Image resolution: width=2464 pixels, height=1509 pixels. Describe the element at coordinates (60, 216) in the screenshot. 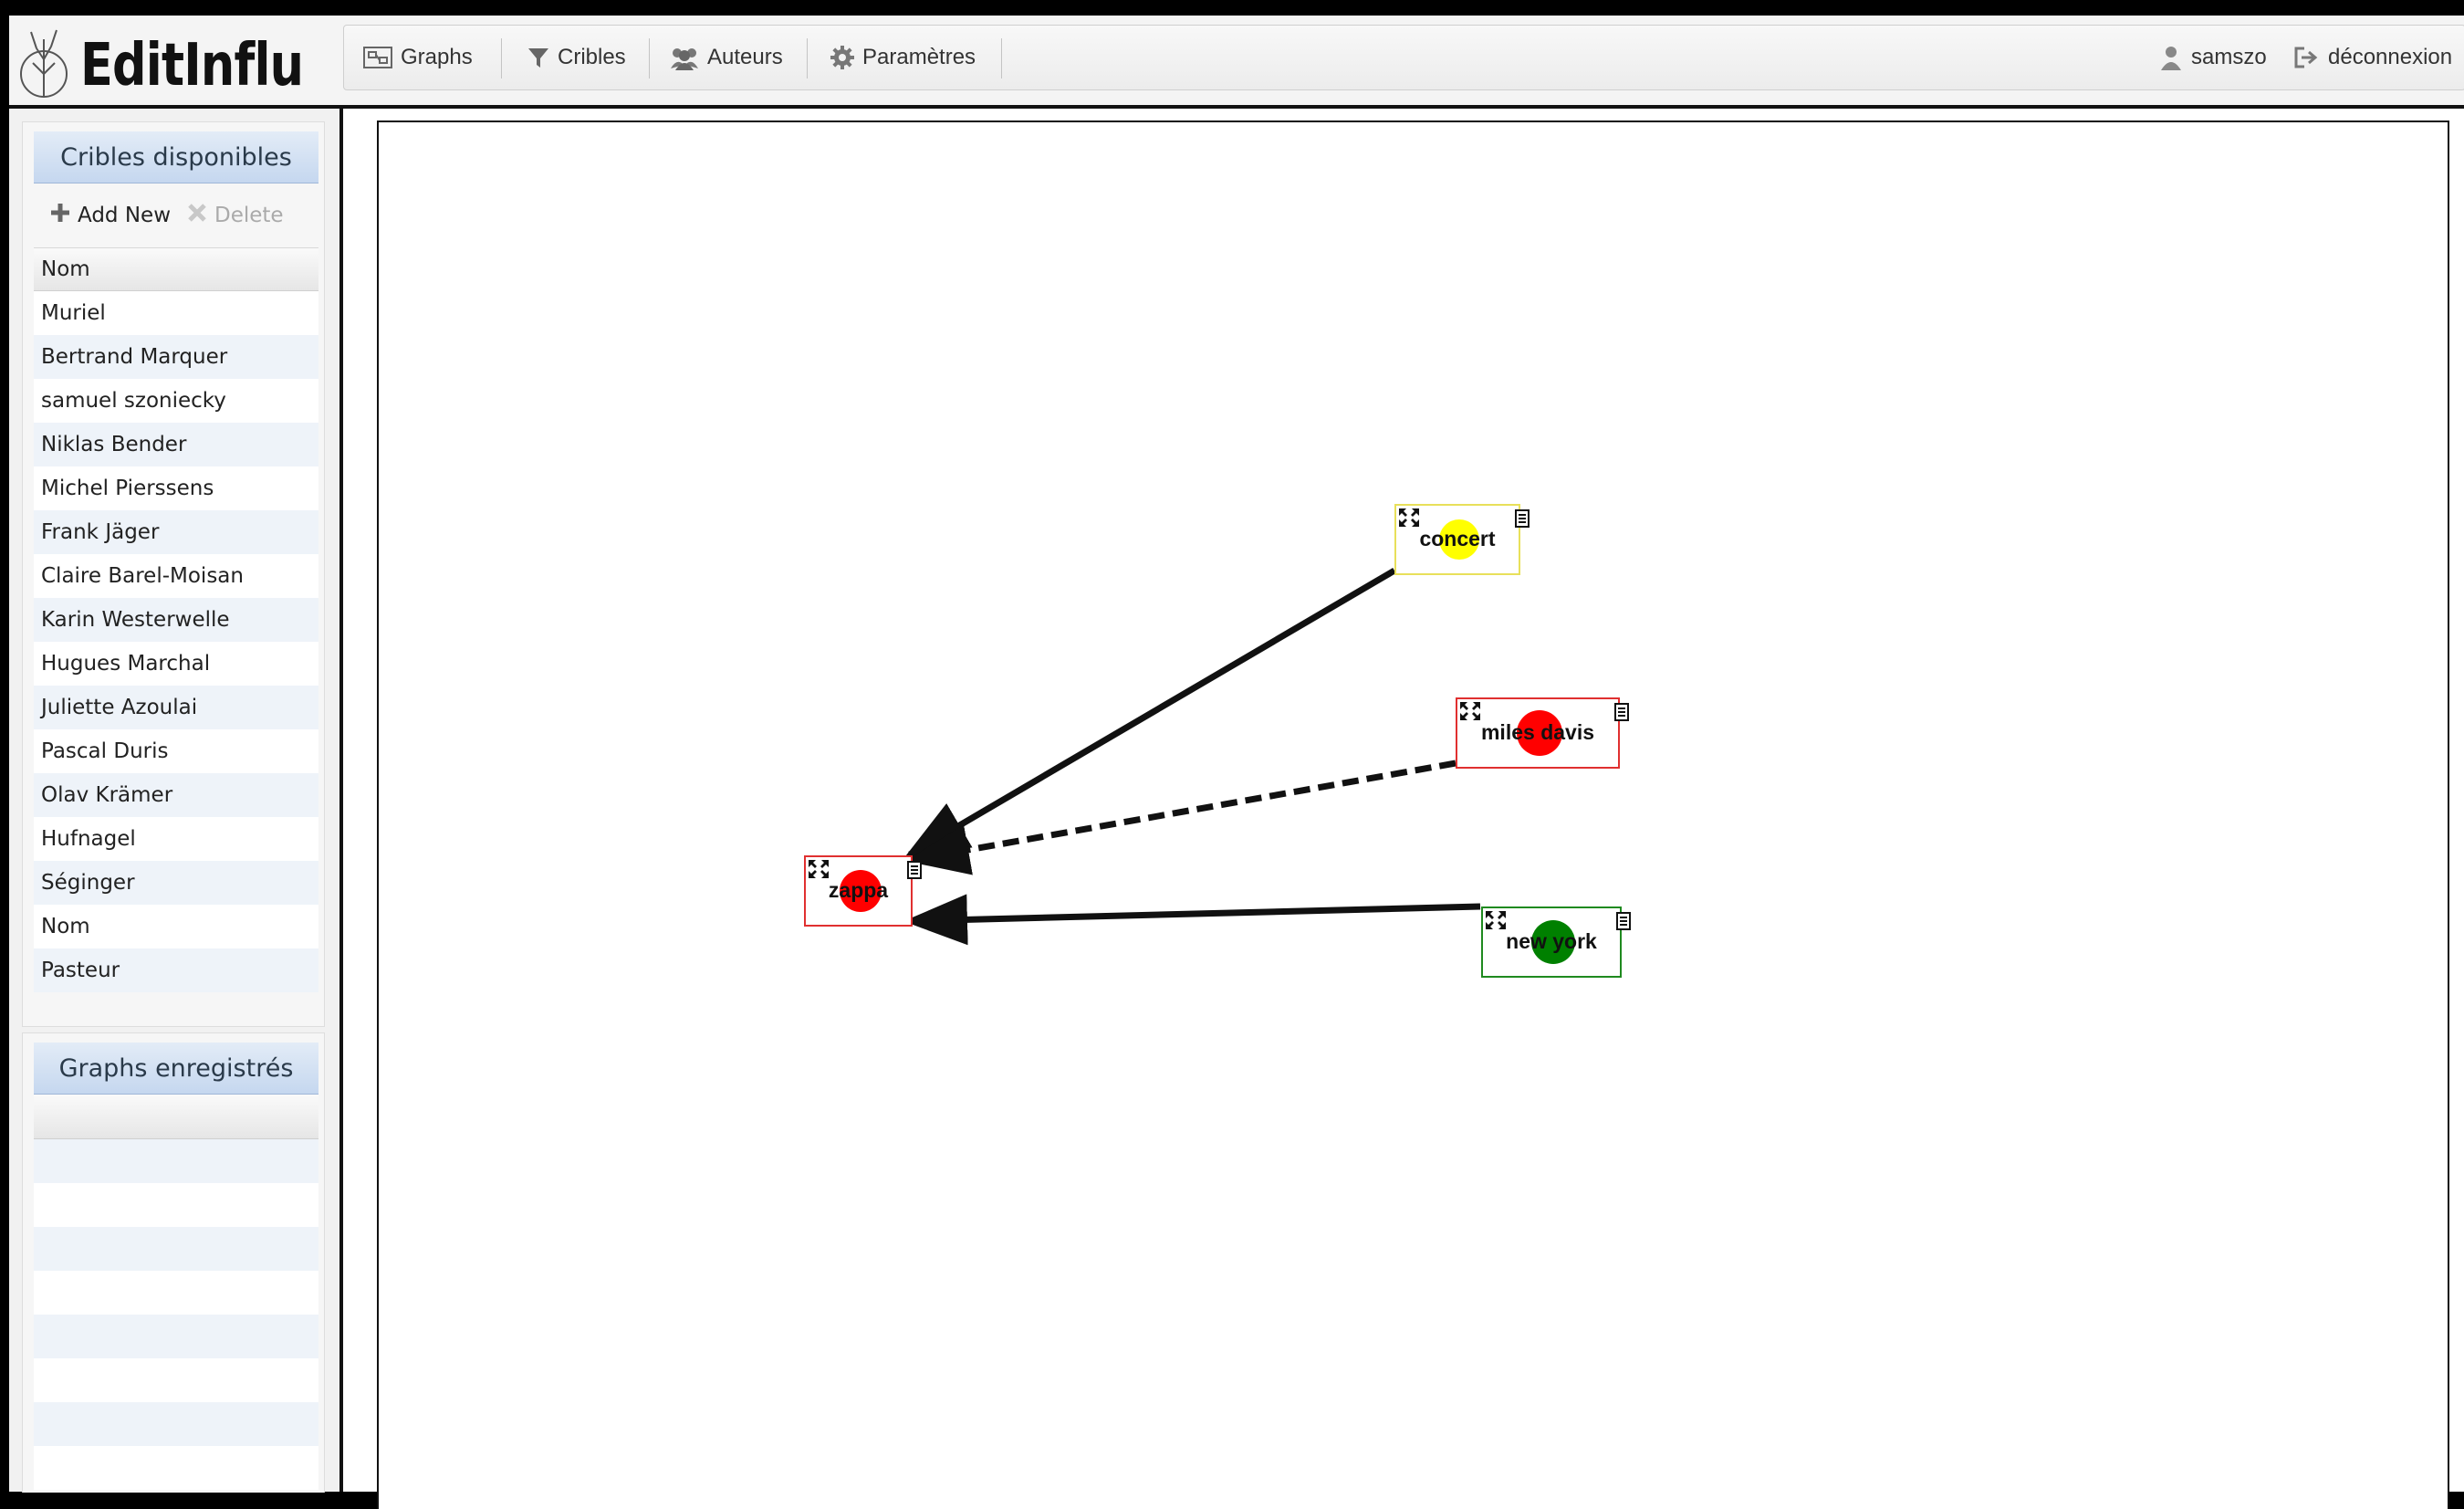

I see `plus-icon` at that location.